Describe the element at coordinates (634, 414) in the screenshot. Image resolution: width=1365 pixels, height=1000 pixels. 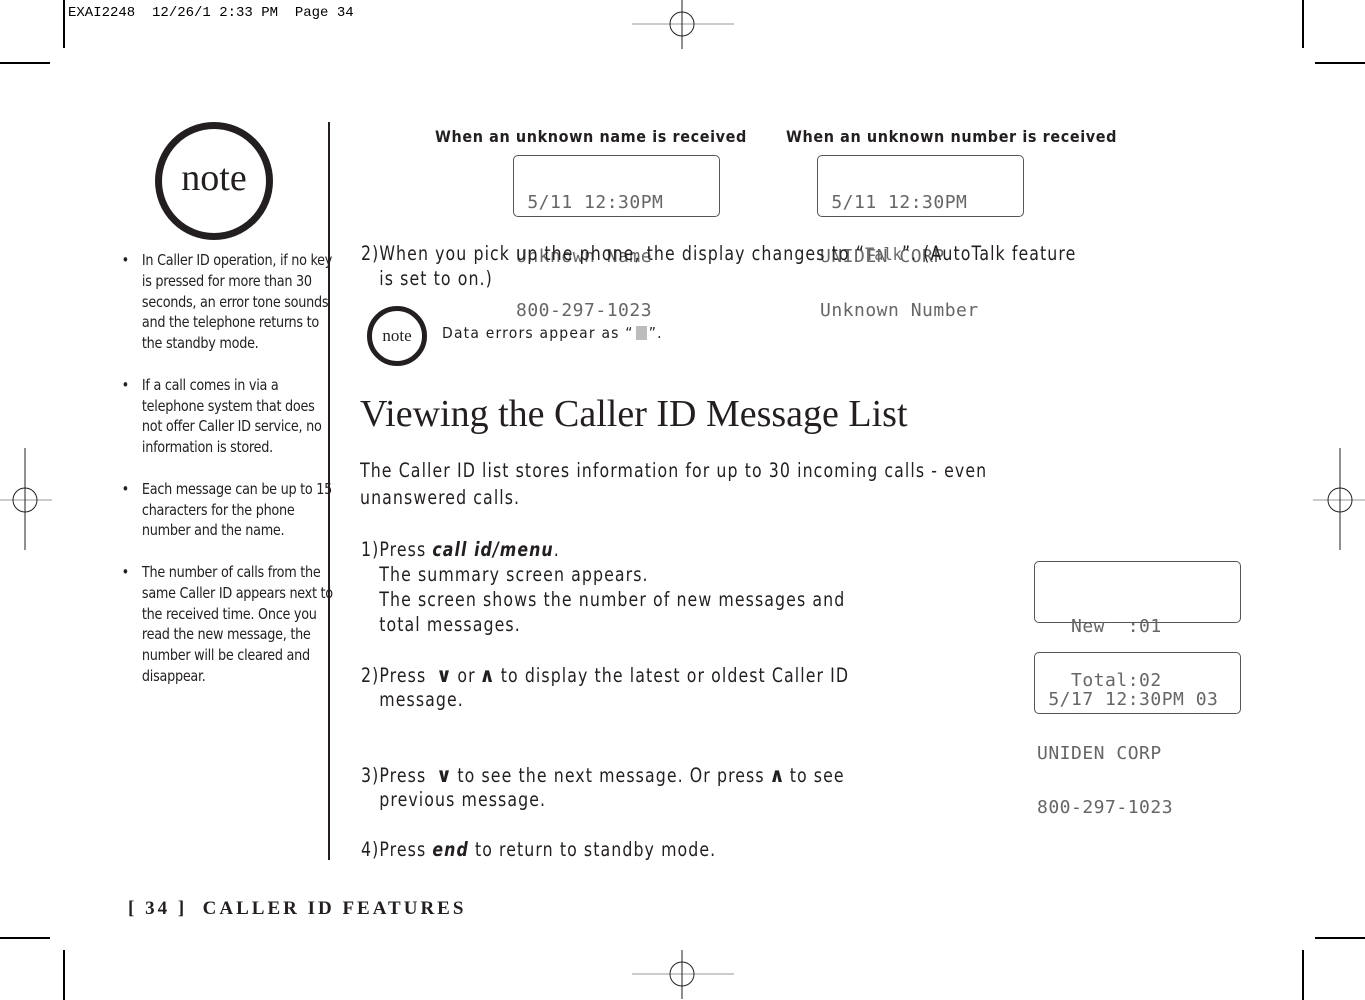
I see `section-title: Viewing the Caller ID Message List` at that location.